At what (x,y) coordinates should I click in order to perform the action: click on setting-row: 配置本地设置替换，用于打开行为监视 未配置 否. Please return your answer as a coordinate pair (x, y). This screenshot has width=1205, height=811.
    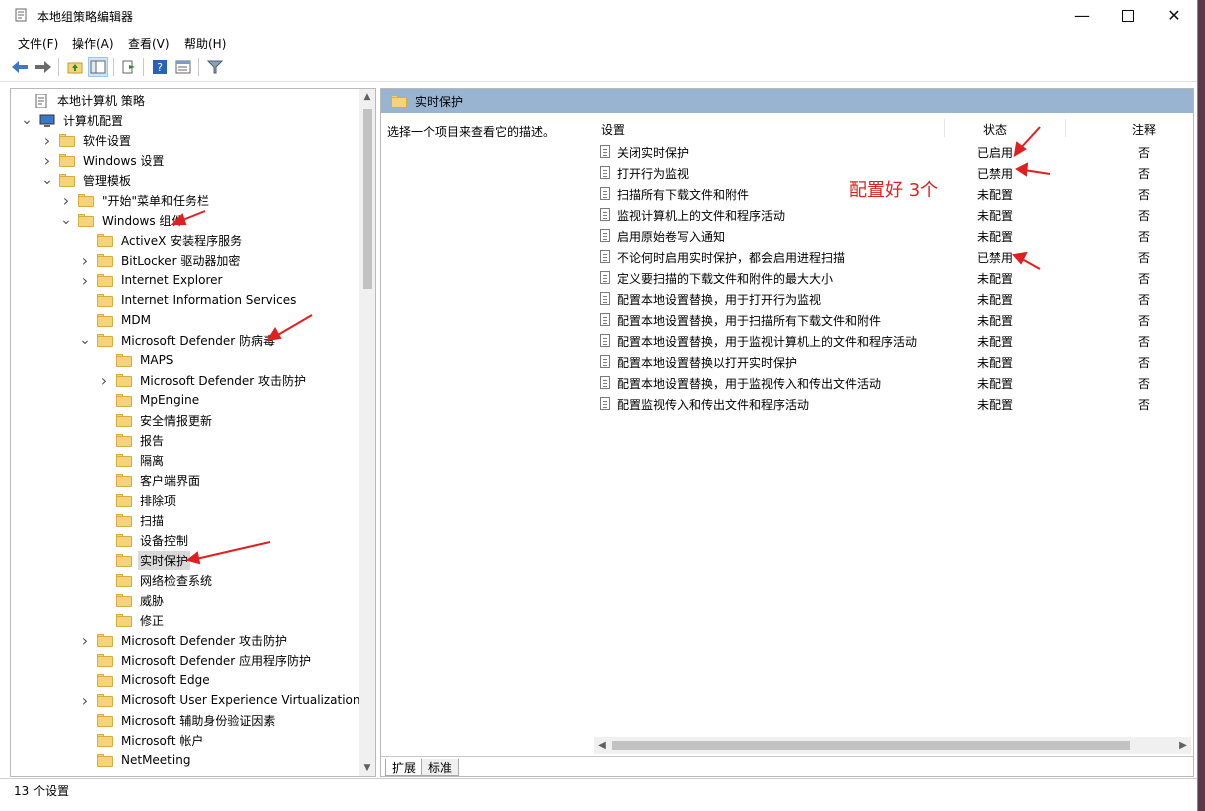
    Looking at the image, I should click on (893, 298).